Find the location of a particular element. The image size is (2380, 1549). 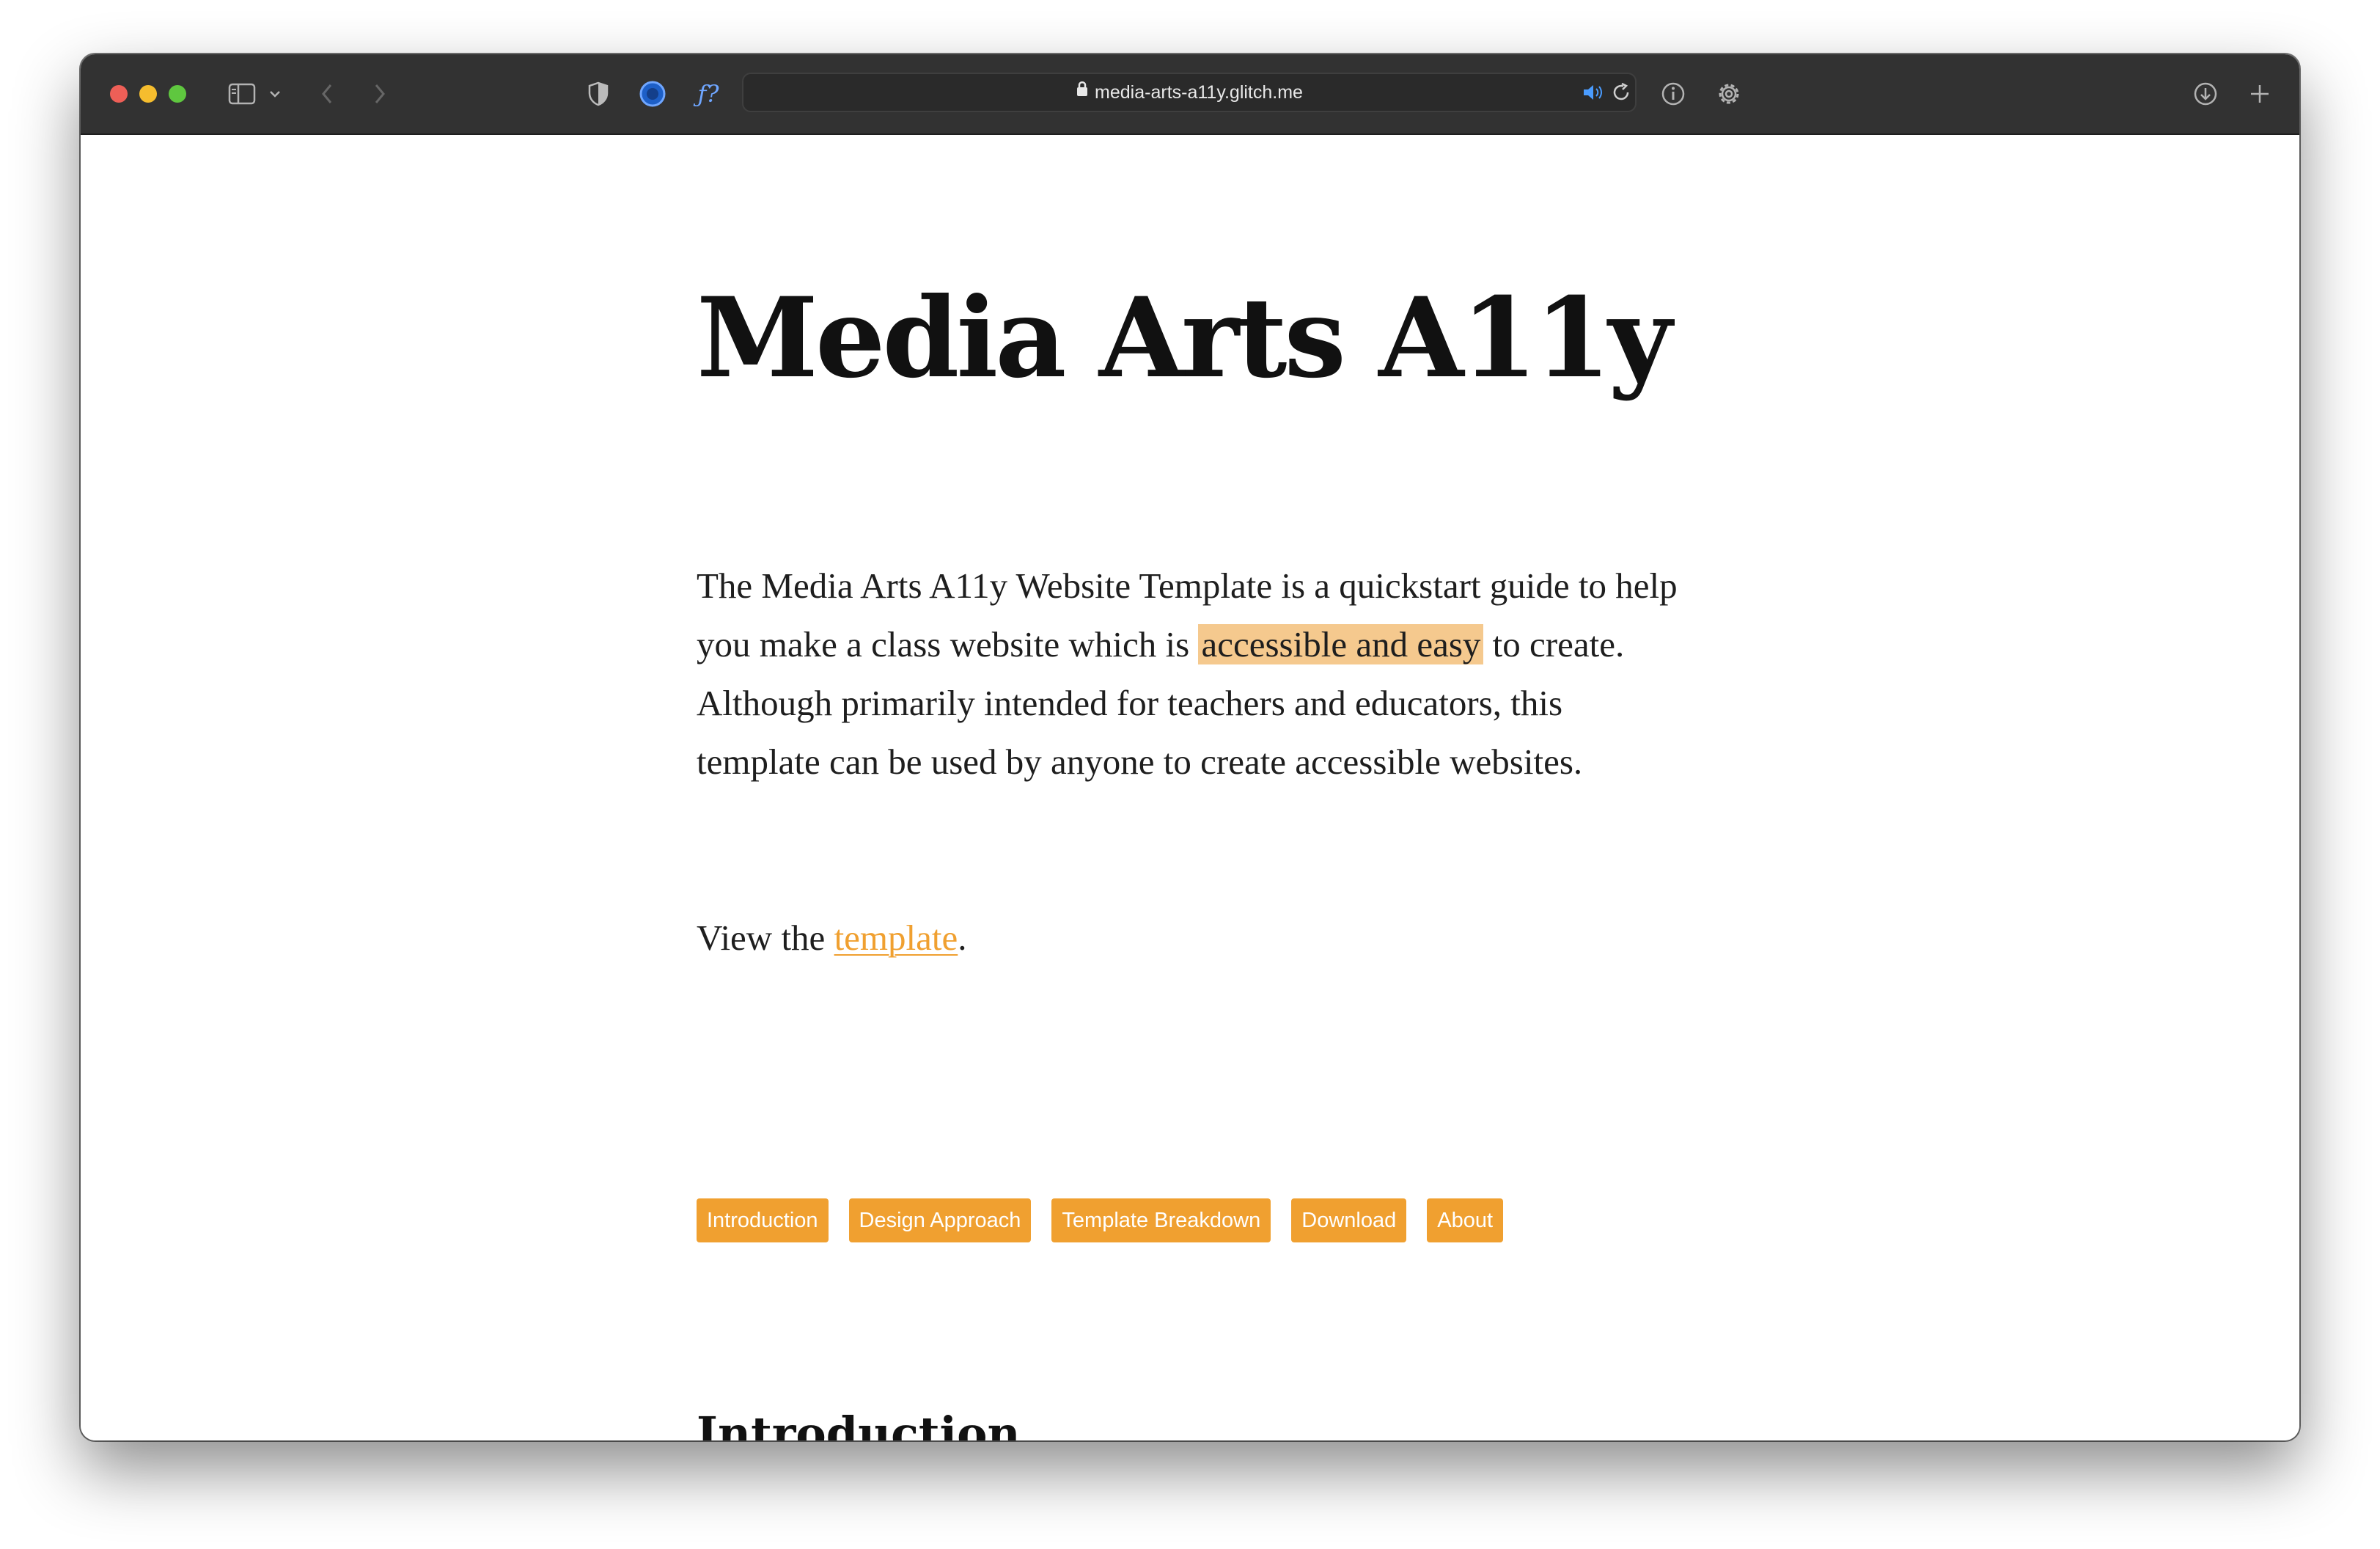

highlighted-text: accessible and easy is located at coordinates (1341, 644).